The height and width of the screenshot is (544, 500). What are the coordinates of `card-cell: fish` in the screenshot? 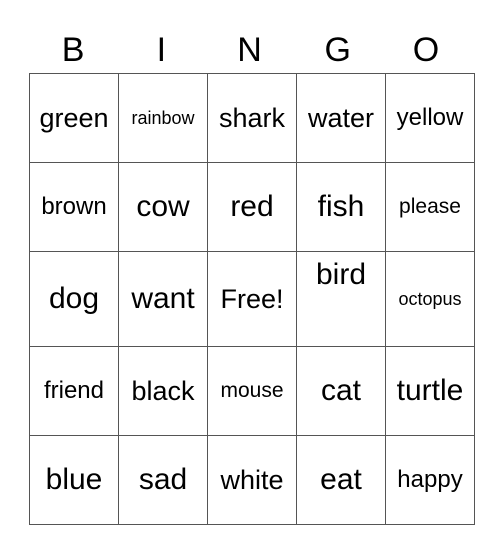 It's located at (341, 207).